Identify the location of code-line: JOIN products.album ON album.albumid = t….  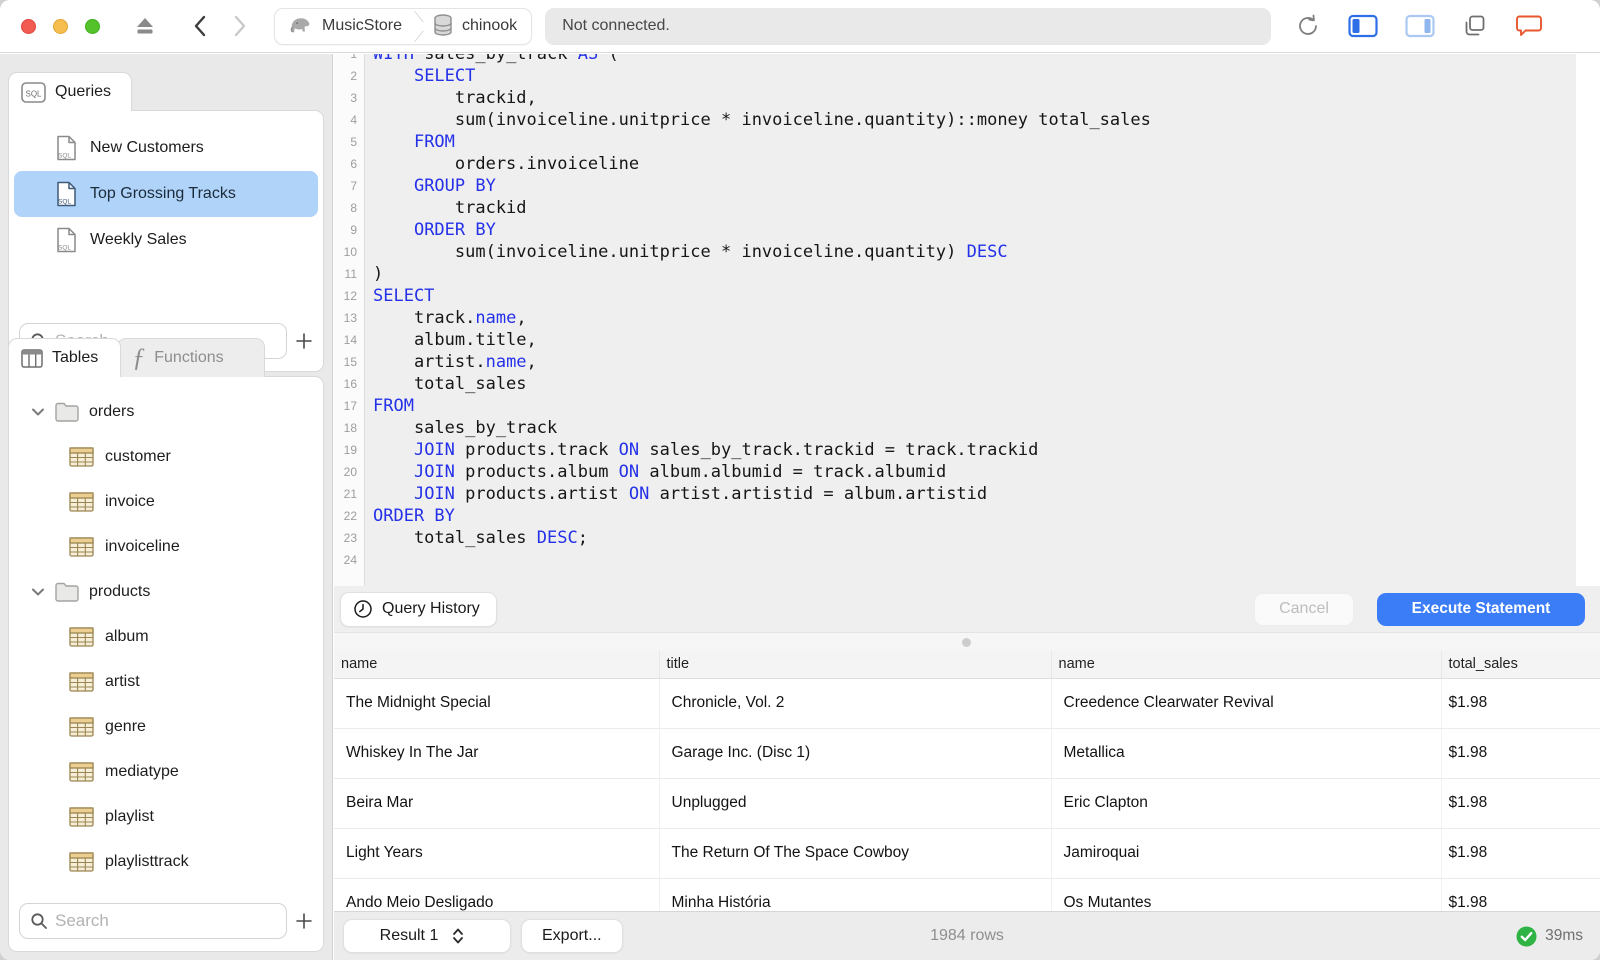
(986, 472).